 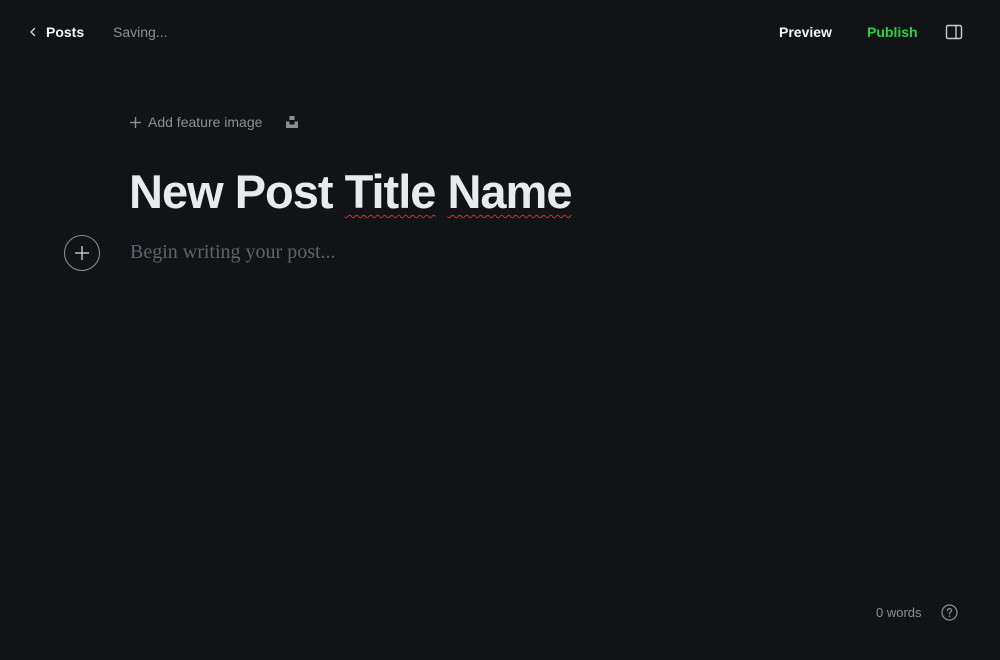 I want to click on back-link-label: Posts, so click(x=65, y=32).